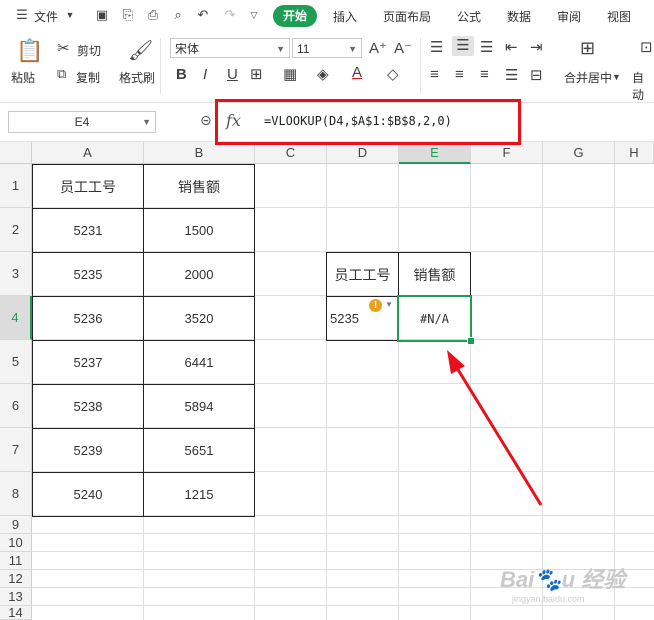 This screenshot has width=654, height=620. What do you see at coordinates (499, 436) in the screenshot?
I see `arrow-shaft` at bounding box center [499, 436].